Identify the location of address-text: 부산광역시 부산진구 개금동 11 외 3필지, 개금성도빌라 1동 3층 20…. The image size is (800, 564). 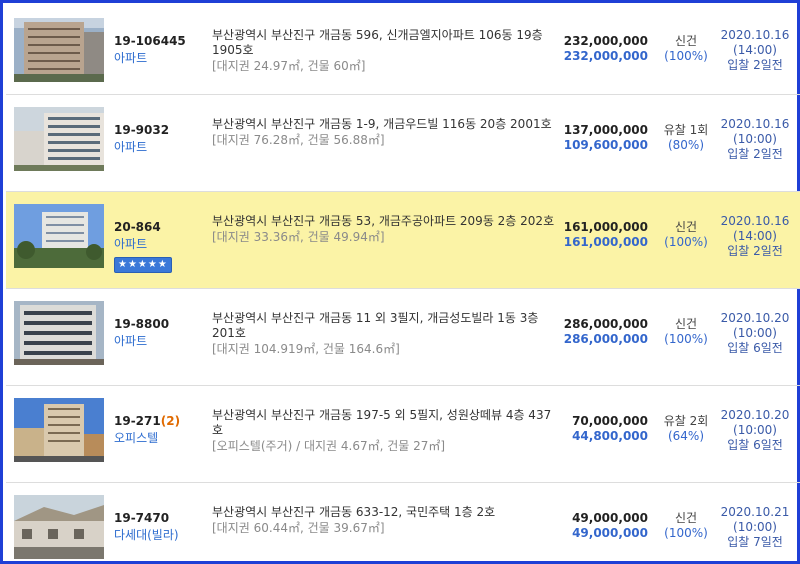
(387, 326).